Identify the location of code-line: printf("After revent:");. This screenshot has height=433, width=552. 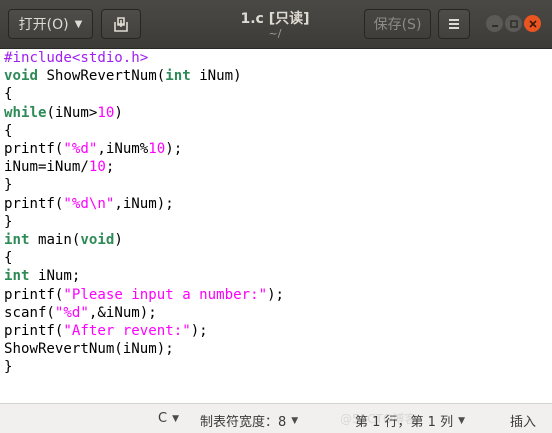
(144, 331).